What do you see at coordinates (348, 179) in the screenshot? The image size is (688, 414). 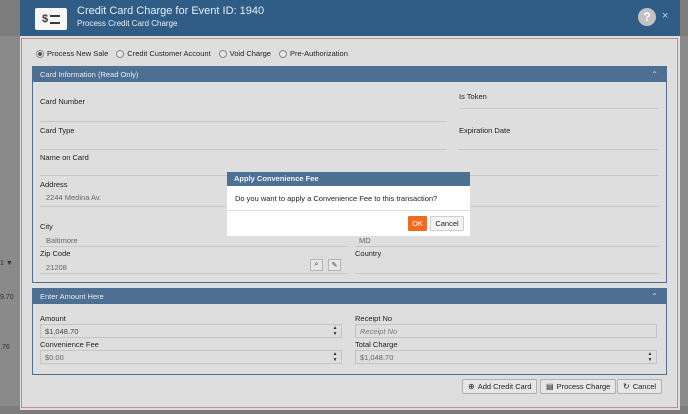 I see `dialog-title: Apply Convenience Fee` at bounding box center [348, 179].